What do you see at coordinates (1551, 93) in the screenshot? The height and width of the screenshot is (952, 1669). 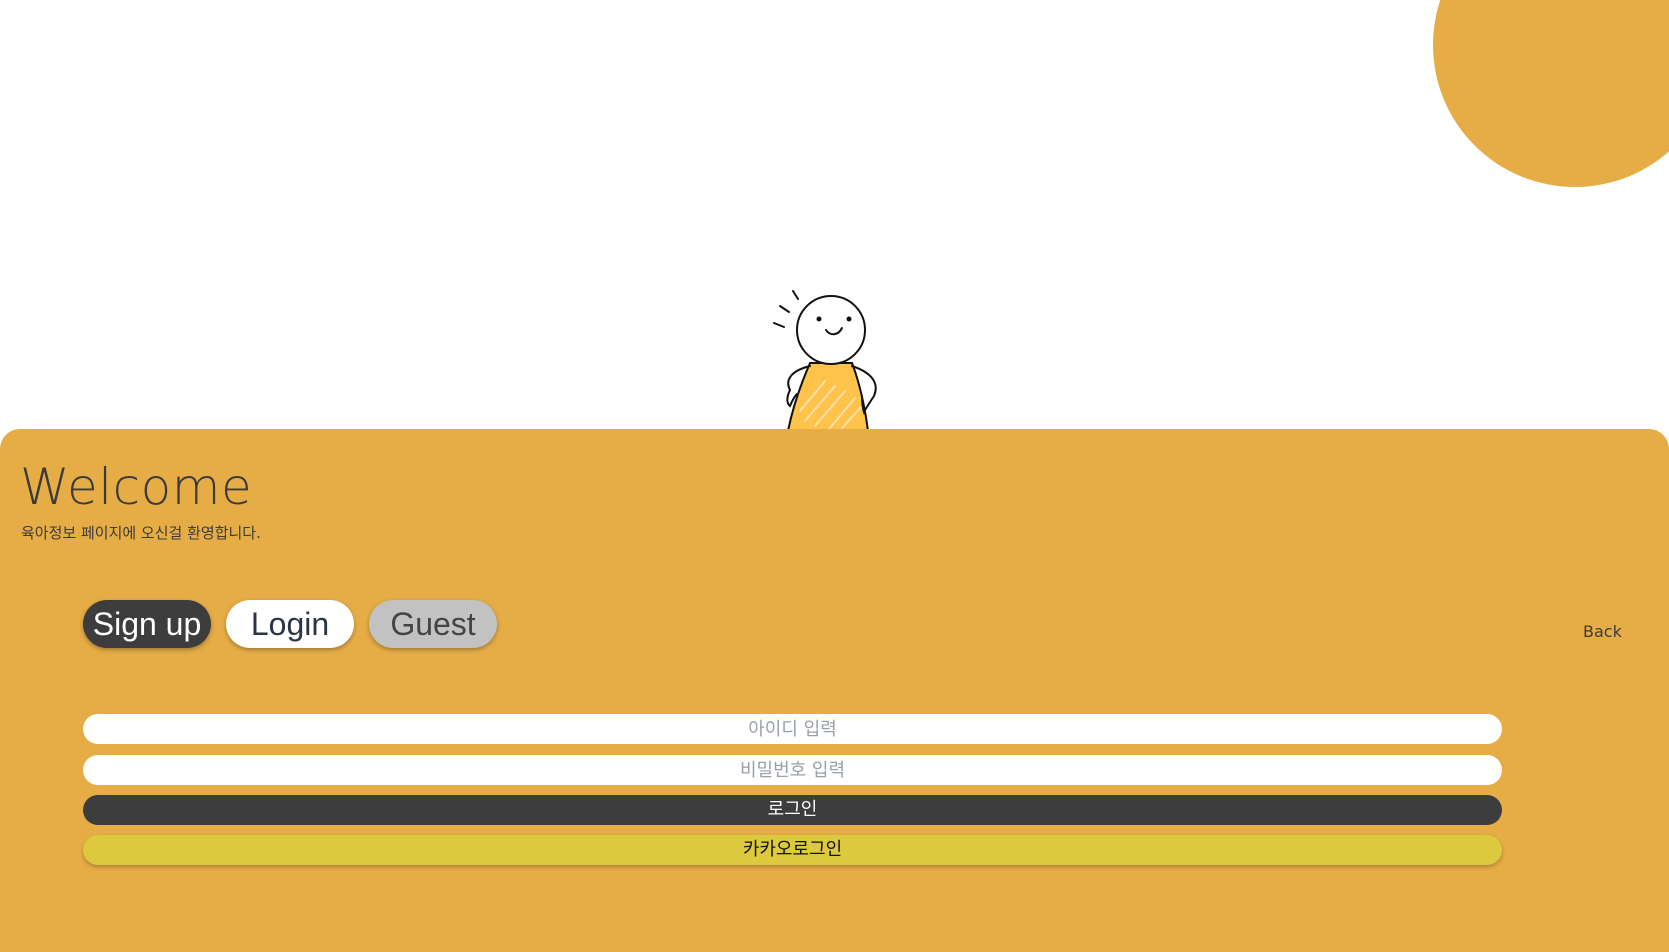 I see `decorative-circle` at bounding box center [1551, 93].